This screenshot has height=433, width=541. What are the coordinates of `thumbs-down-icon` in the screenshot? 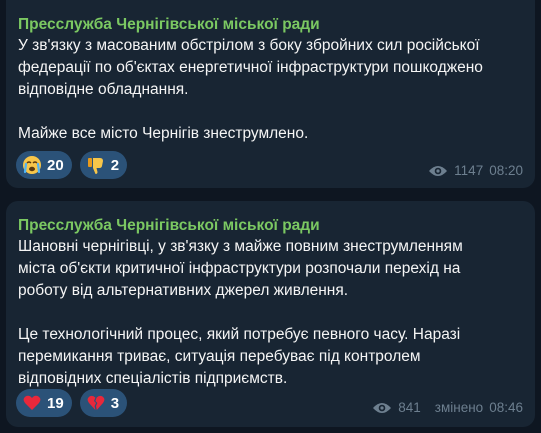 It's located at (95, 166).